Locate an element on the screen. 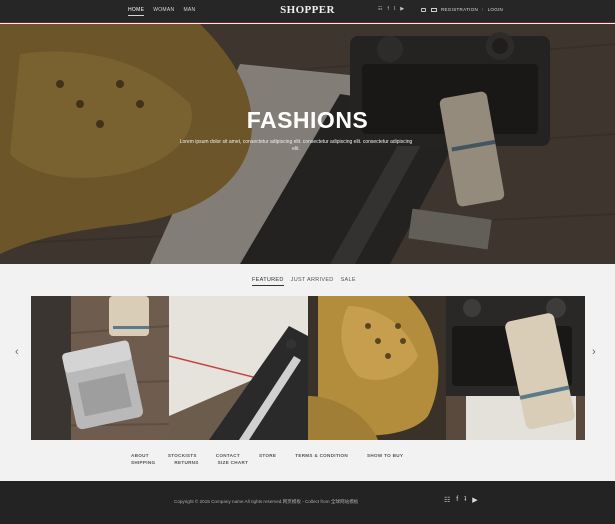 The height and width of the screenshot is (524, 615). login-link: LOGIN is located at coordinates (496, 9).